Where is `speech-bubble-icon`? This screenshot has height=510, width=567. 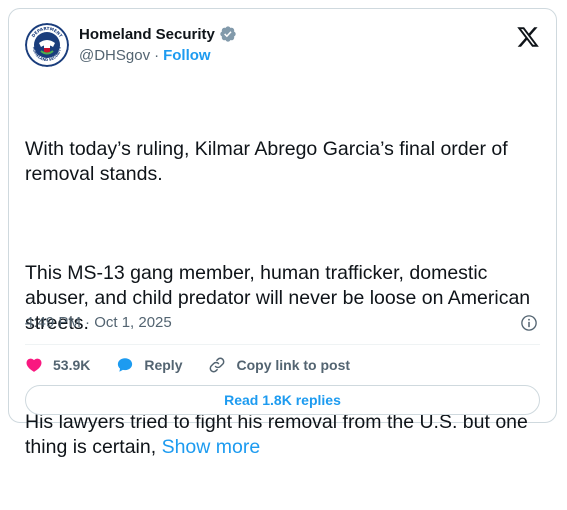
speech-bubble-icon is located at coordinates (125, 365).